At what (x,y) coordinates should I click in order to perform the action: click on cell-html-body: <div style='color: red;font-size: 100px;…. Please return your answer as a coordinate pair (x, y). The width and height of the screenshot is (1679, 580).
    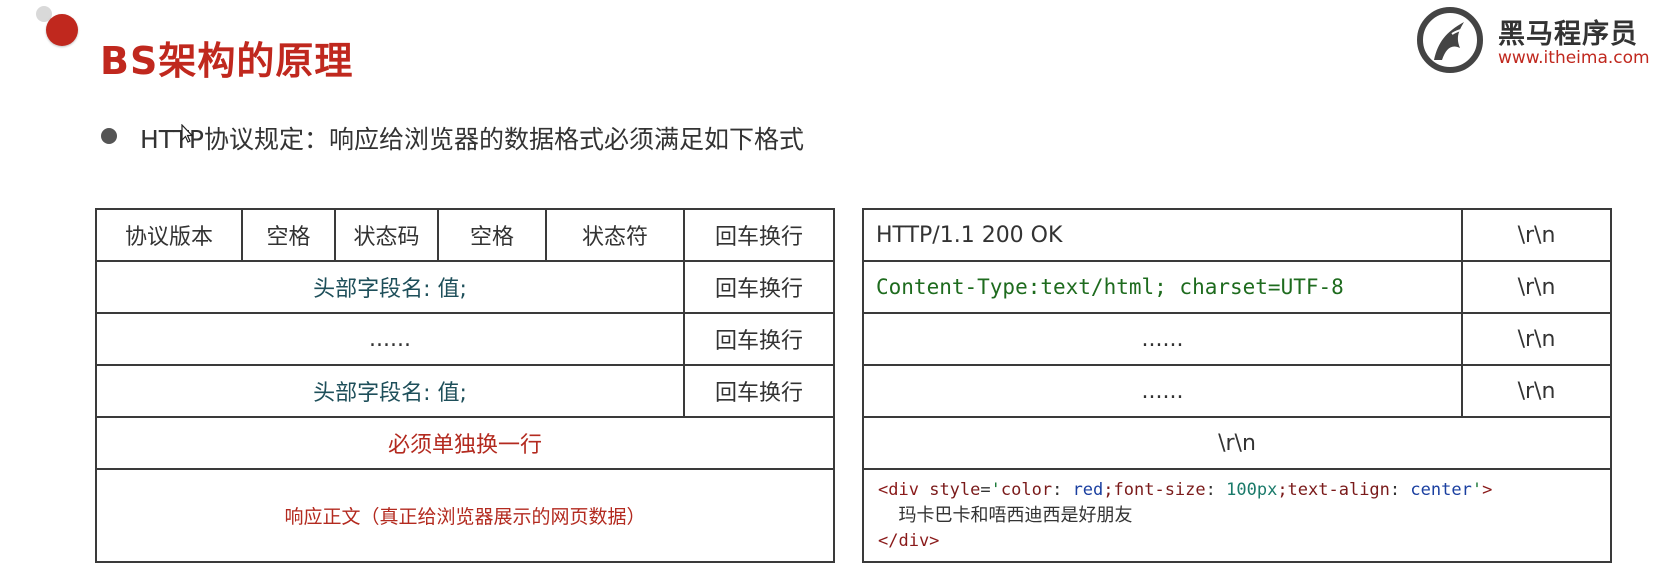
    Looking at the image, I should click on (1237, 515).